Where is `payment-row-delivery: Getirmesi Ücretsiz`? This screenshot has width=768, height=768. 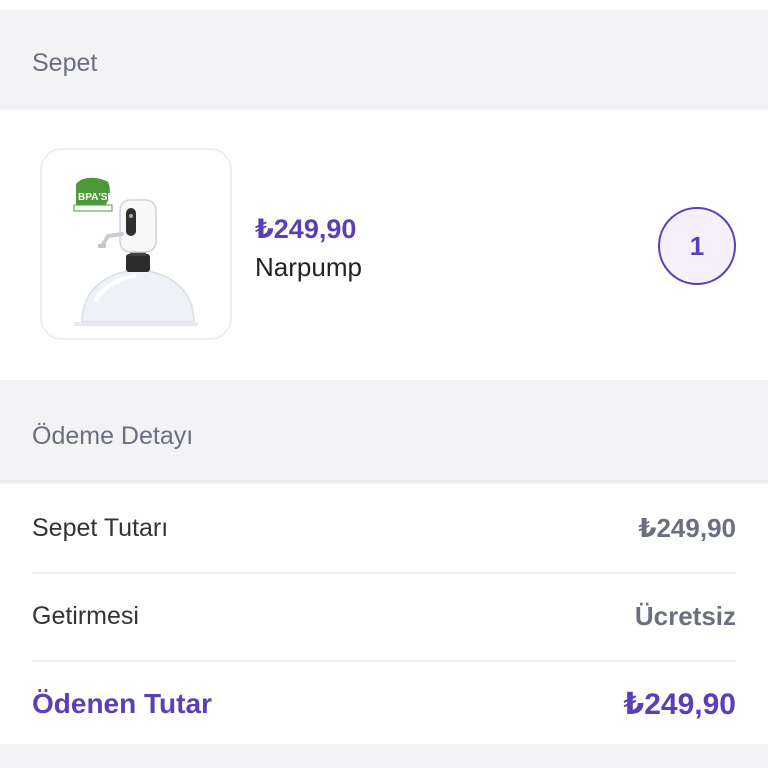
payment-row-delivery: Getirmesi Ücretsiz is located at coordinates (384, 617).